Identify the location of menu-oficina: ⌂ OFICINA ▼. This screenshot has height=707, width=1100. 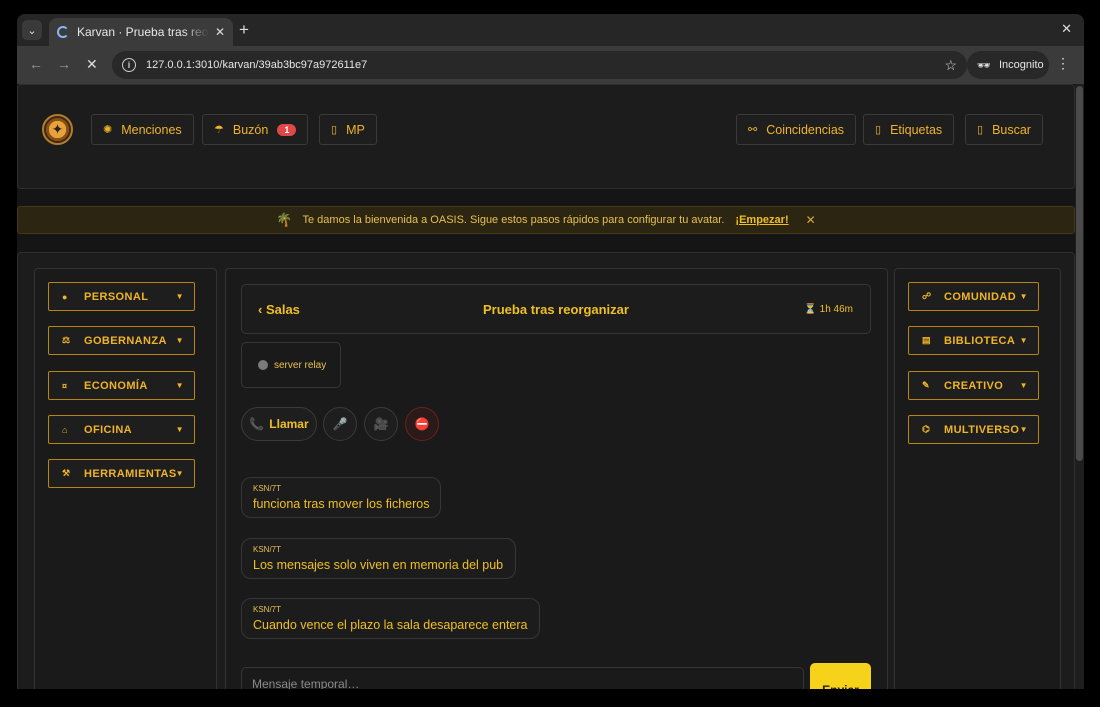
(121, 429).